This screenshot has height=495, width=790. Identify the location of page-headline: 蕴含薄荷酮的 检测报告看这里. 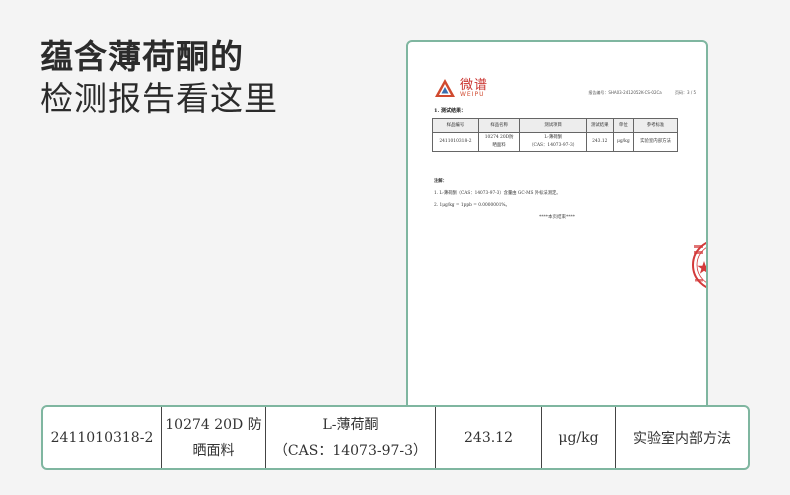
(159, 78).